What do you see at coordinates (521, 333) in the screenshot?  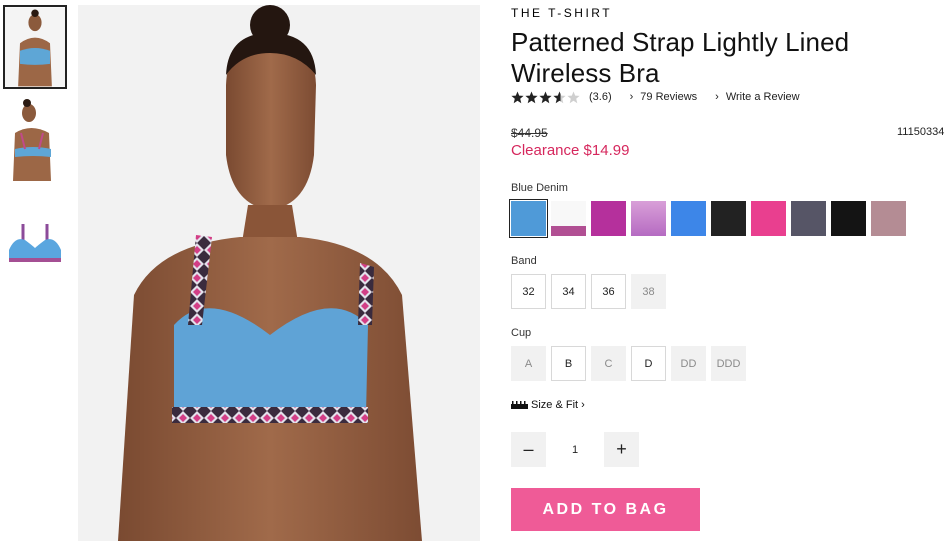 I see `cup-label: Cup` at bounding box center [521, 333].